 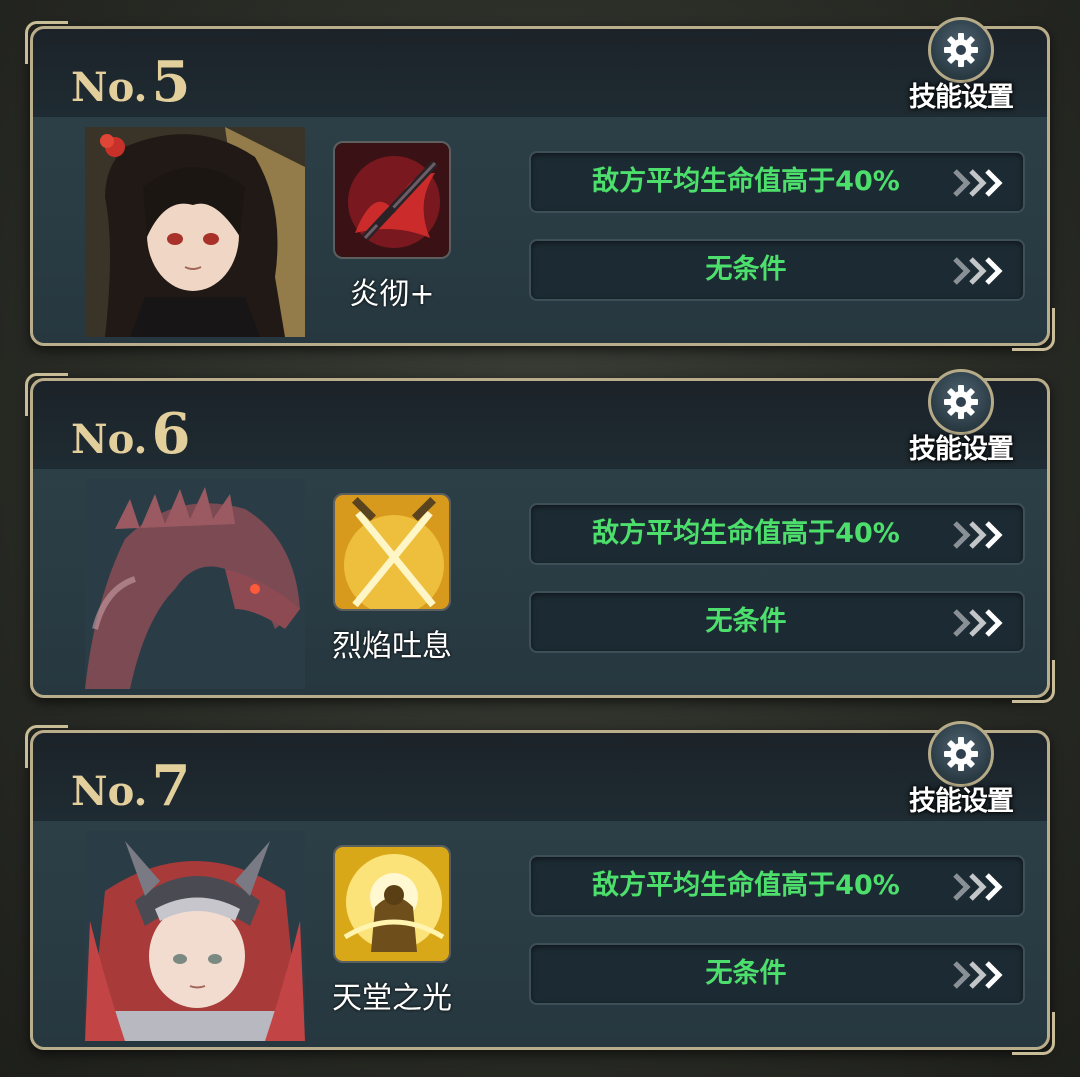 I want to click on dark-haired-heroine-portrait, so click(x=195, y=232).